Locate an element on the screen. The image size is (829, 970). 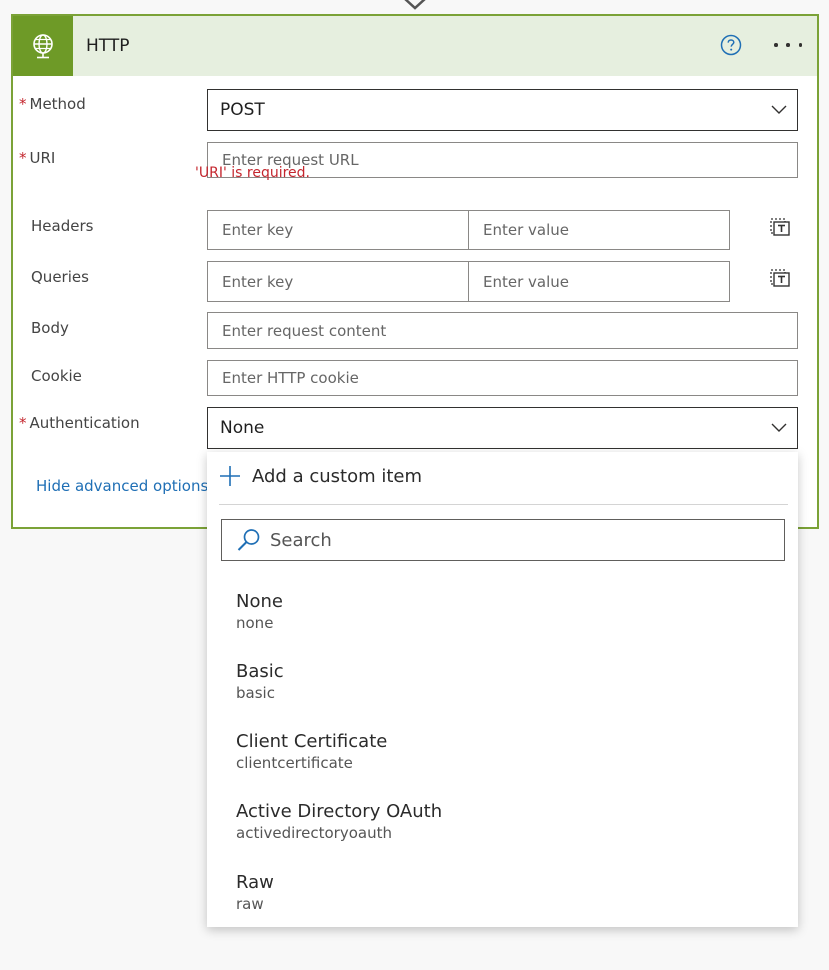
option-value: clientcertificate is located at coordinates (294, 763).